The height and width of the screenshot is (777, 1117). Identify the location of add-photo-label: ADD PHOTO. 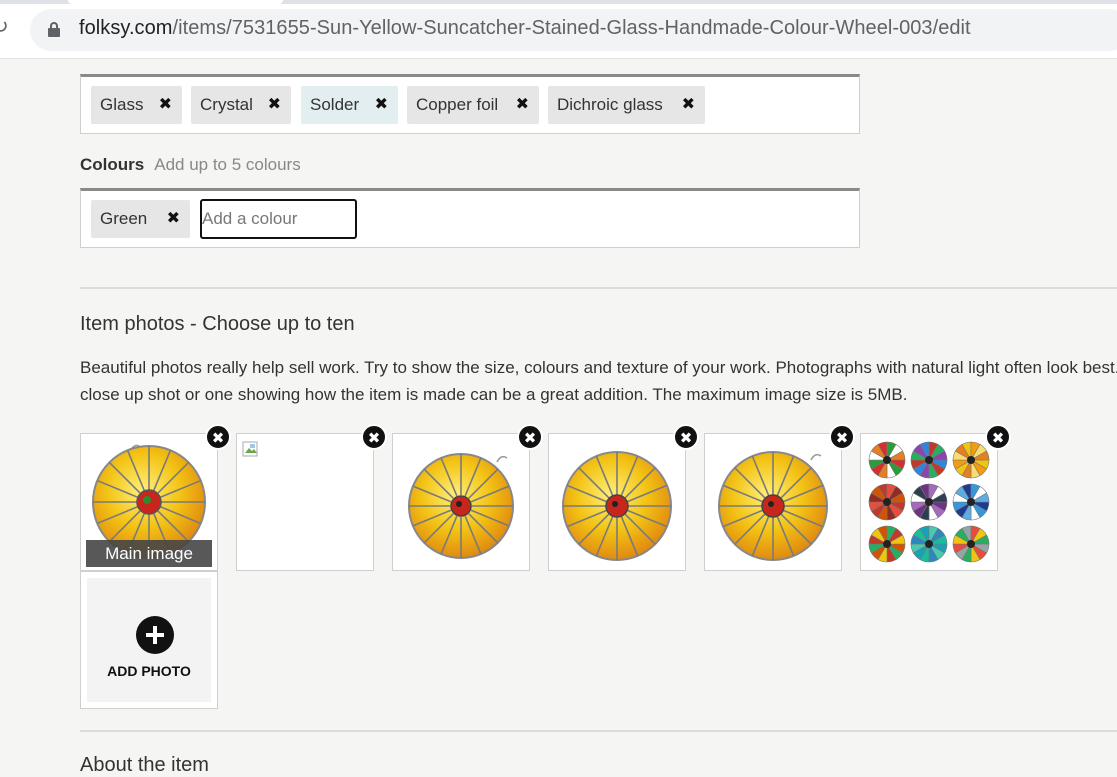
(149, 671).